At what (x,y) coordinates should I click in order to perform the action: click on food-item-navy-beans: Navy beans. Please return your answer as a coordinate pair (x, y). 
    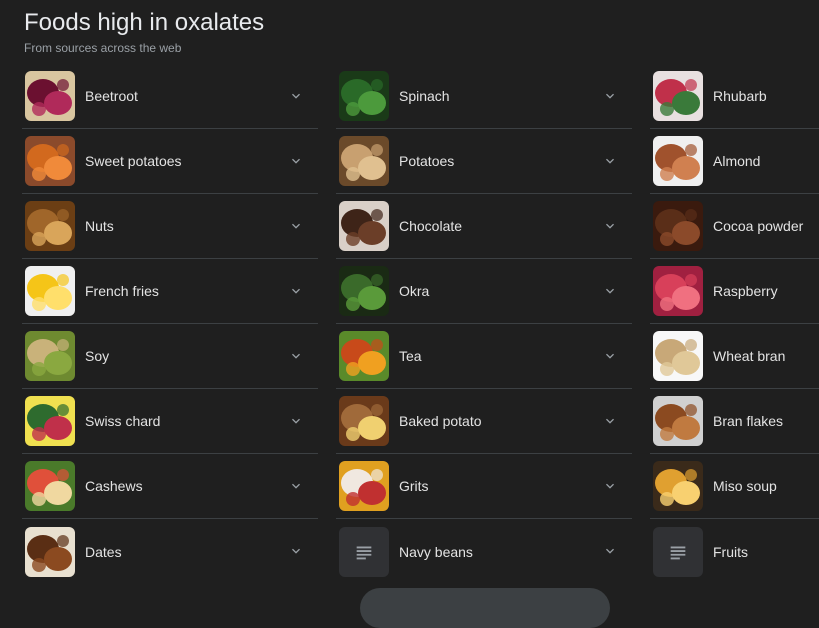
    Looking at the image, I should click on (484, 551).